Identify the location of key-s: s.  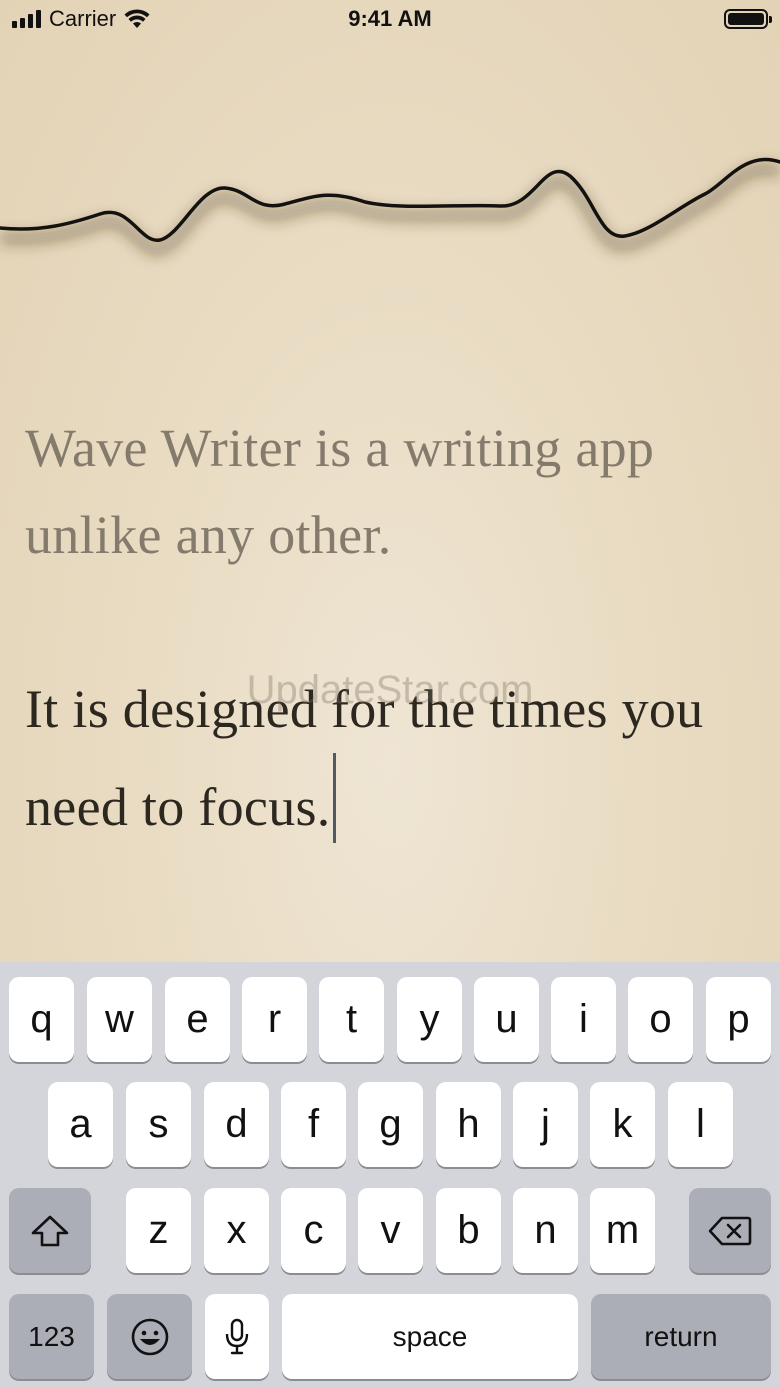
(158, 1124).